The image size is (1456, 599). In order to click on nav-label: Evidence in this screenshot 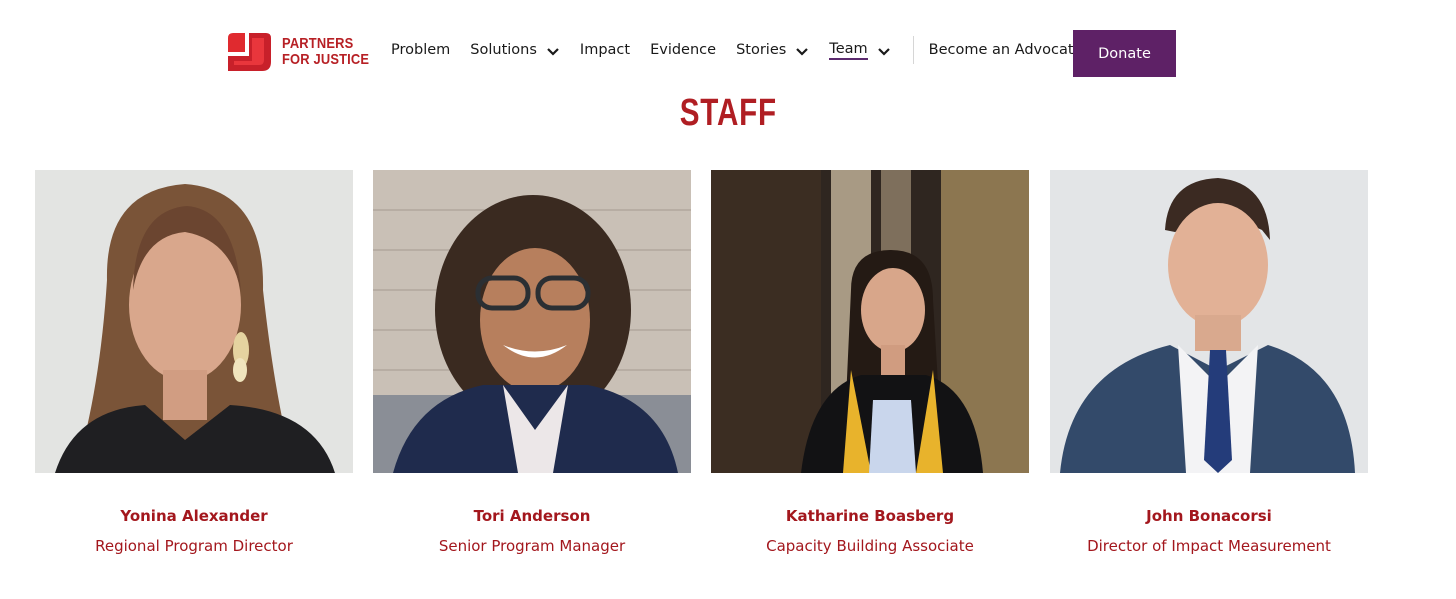, I will do `click(683, 50)`.